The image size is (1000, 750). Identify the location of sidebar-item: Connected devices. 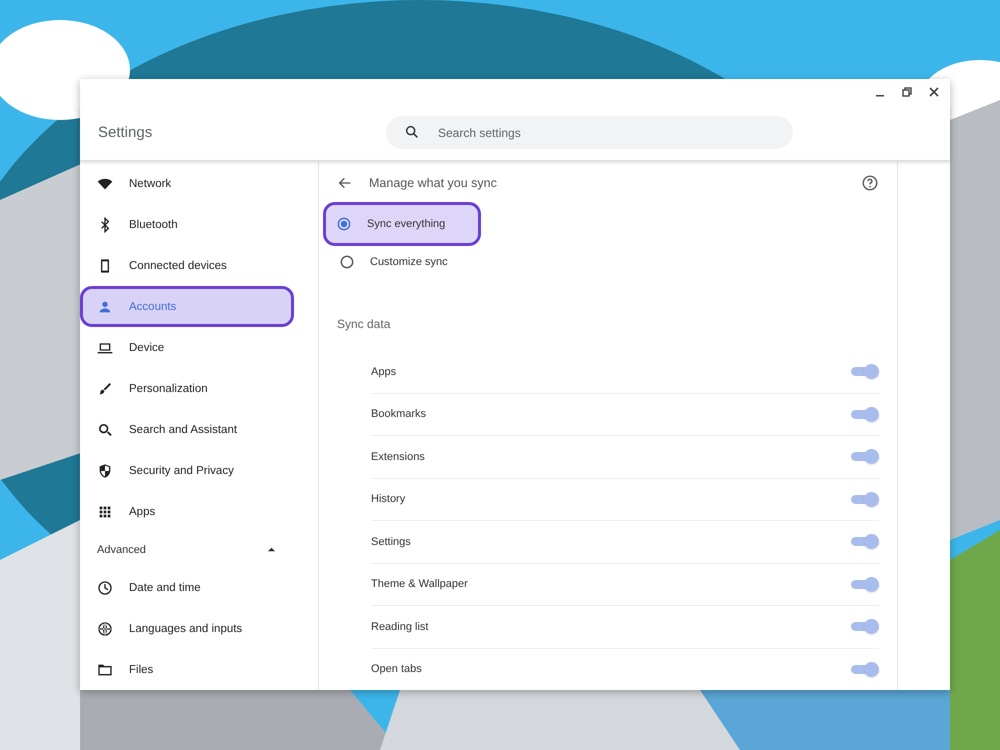
(199, 265).